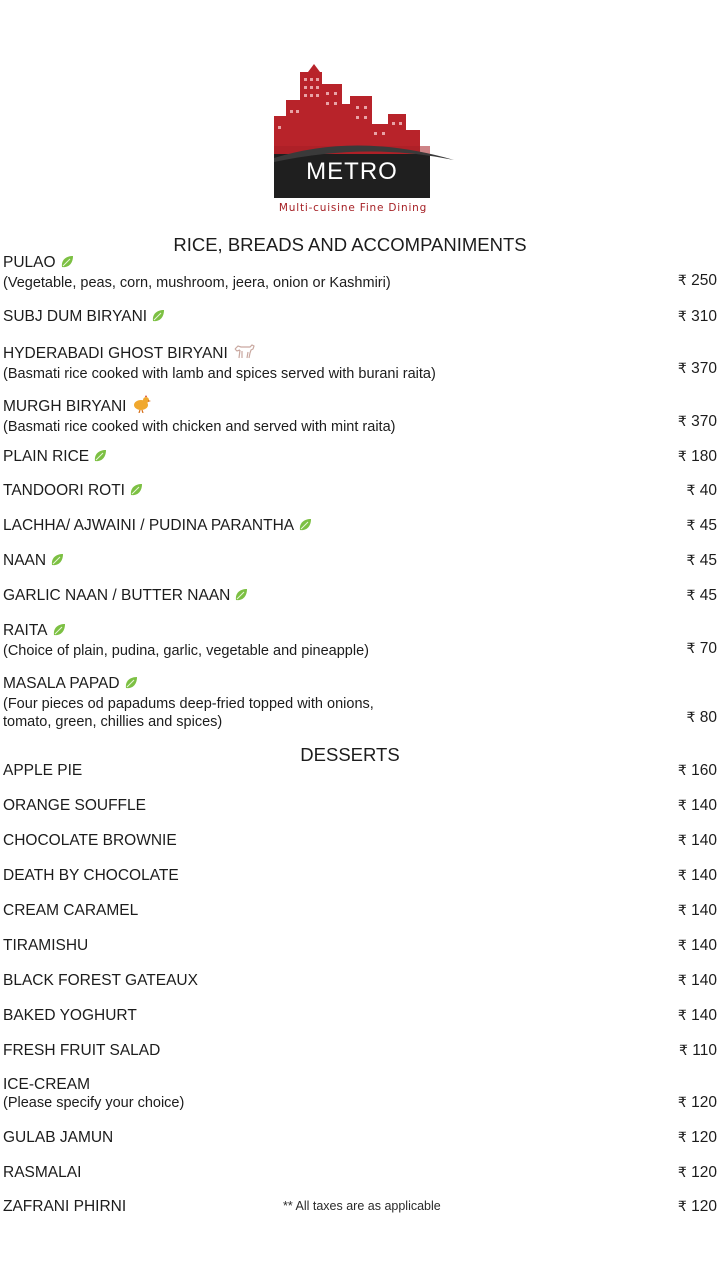  What do you see at coordinates (100, 980) in the screenshot?
I see `item-name: BLACK FOREST GATEAUX` at bounding box center [100, 980].